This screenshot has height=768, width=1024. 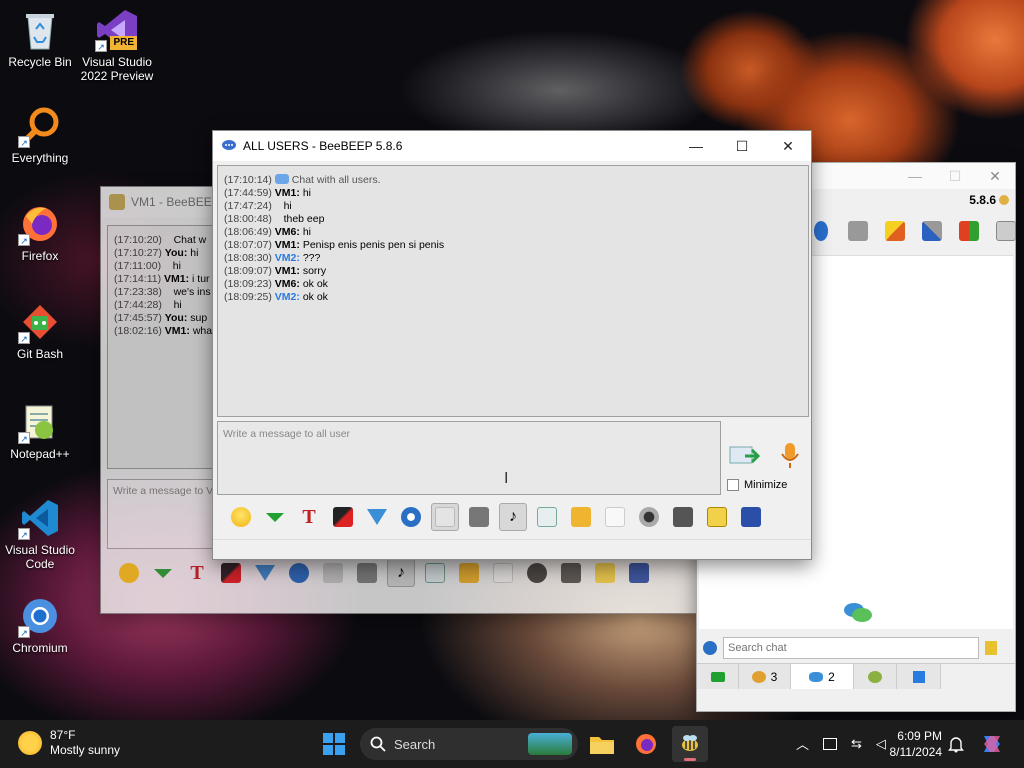 I want to click on home-icon, so click(x=717, y=676).